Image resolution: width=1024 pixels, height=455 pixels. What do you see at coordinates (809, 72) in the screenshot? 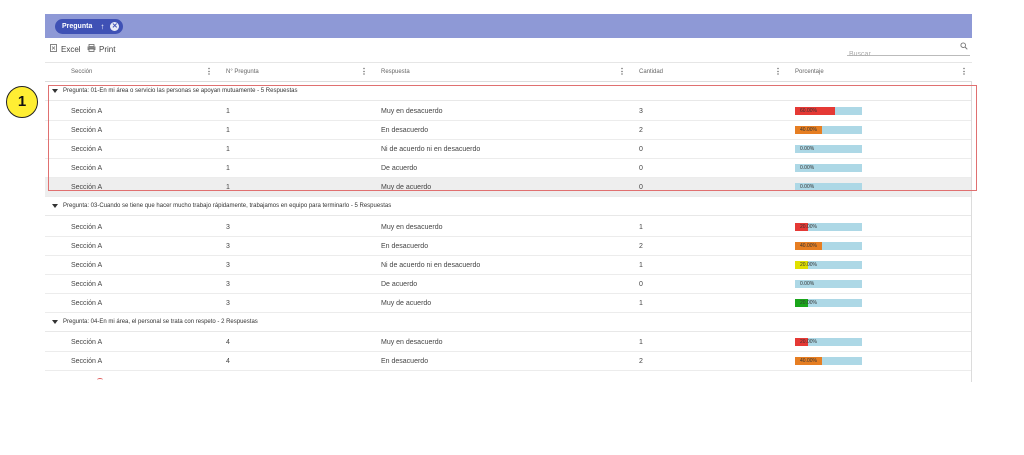
I see `column-header-porcentaje: Porcentaje` at bounding box center [809, 72].